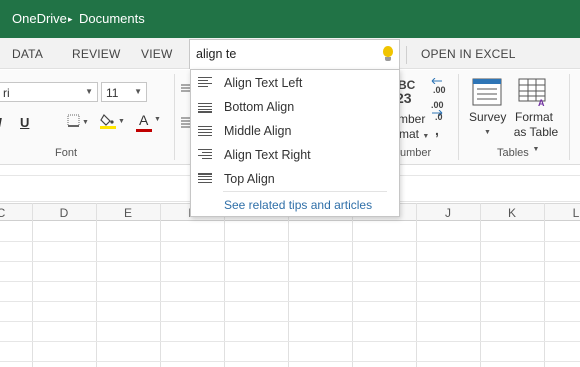  What do you see at coordinates (406, 55) in the screenshot?
I see `tab-divider` at bounding box center [406, 55].